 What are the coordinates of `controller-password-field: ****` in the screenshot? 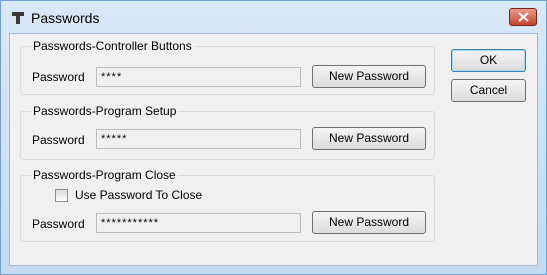 It's located at (198, 77).